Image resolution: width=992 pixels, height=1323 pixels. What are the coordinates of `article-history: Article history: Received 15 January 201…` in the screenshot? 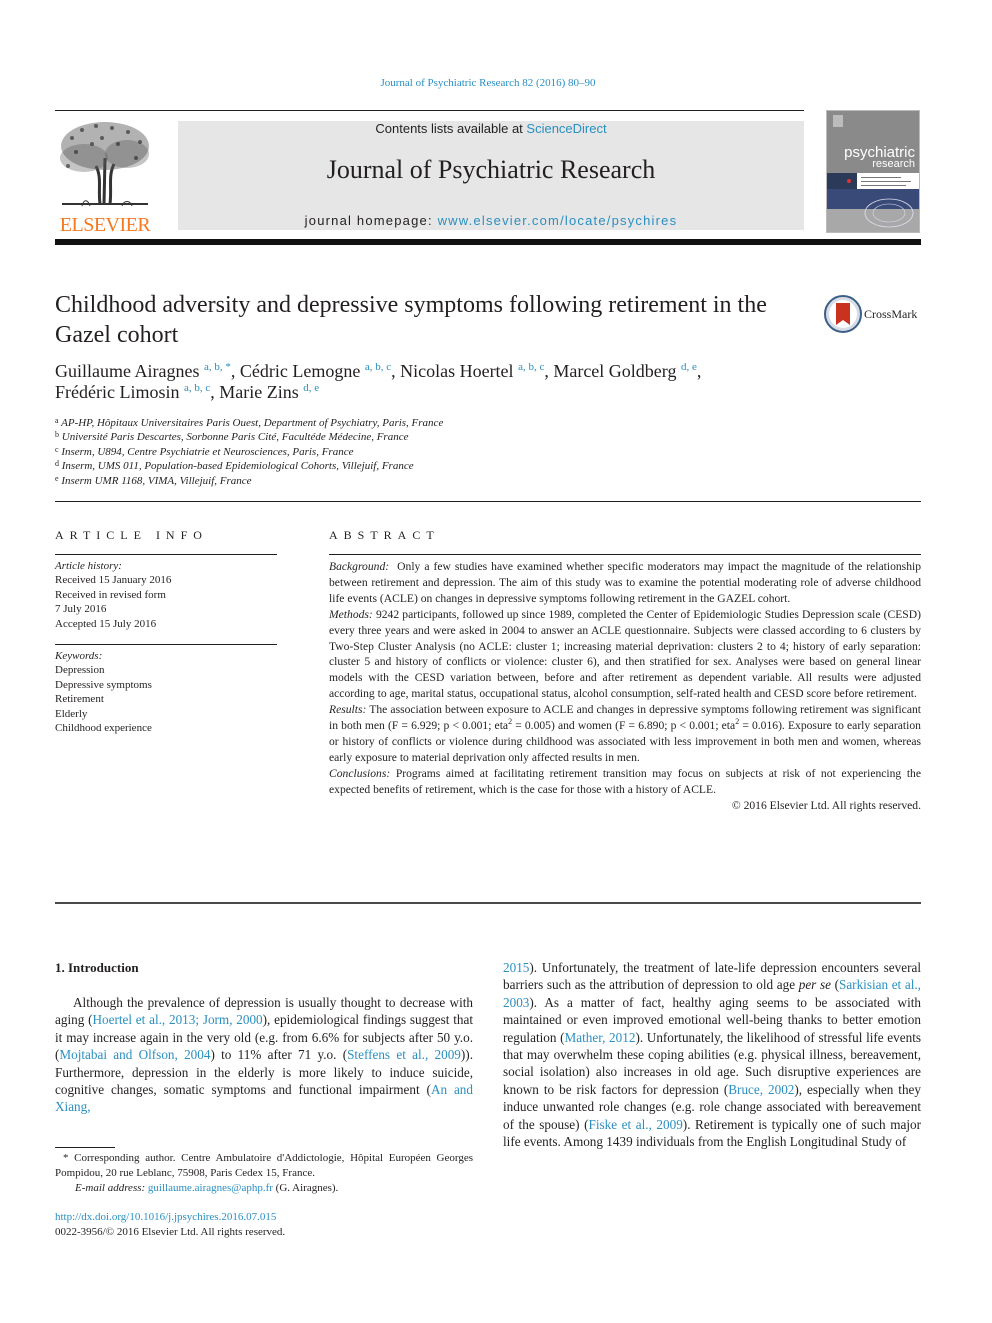 It's located at (166, 595).